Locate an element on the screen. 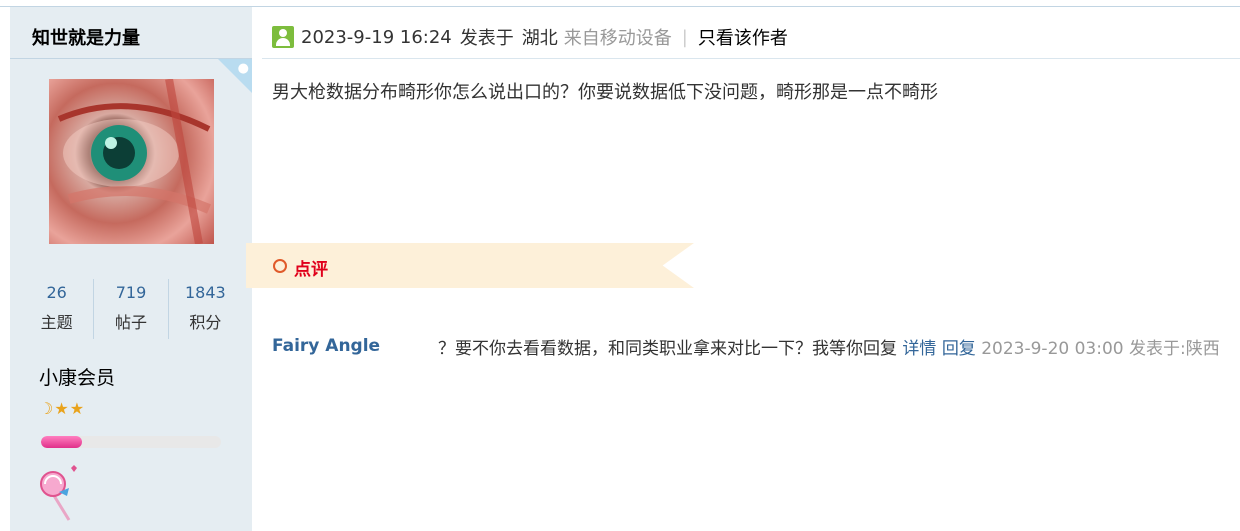  apple-icon: ● is located at coordinates (243, 68).